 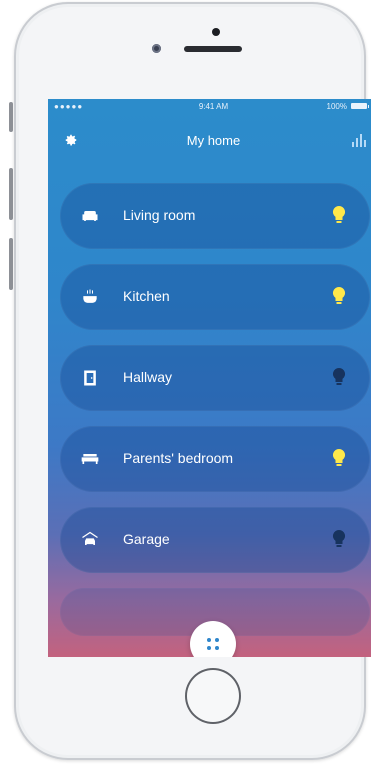 I want to click on room-label: Kitchen, so click(x=146, y=296).